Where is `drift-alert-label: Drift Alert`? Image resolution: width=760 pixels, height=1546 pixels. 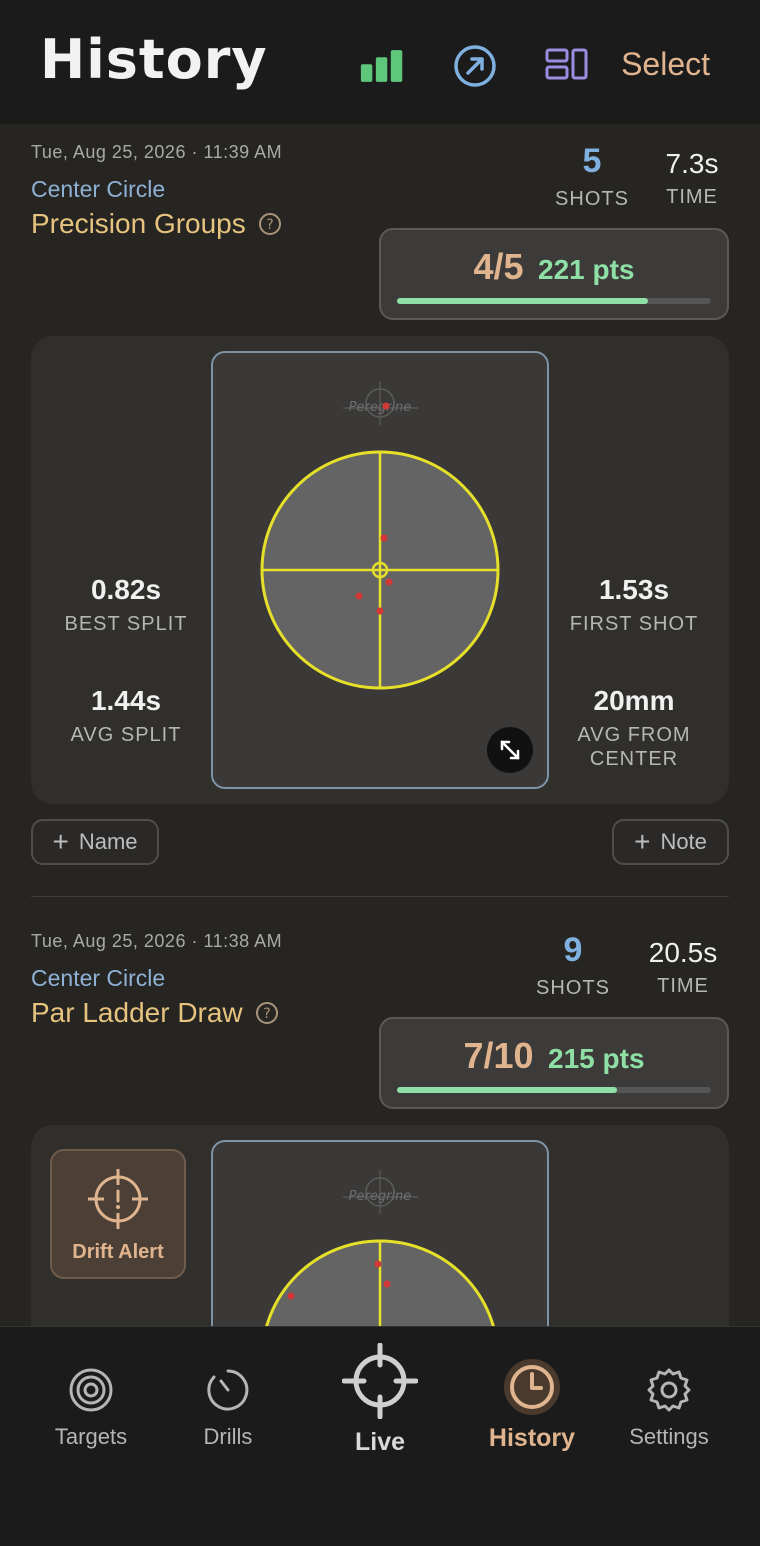 drift-alert-label: Drift Alert is located at coordinates (118, 1252).